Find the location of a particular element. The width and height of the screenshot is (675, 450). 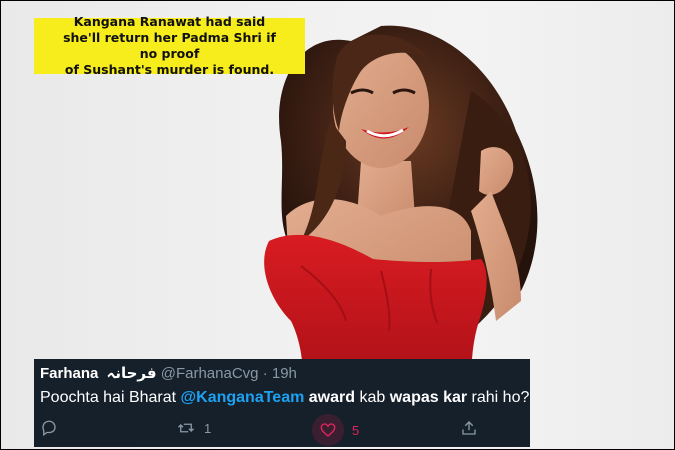

caption-line-3: of Sushant's murder is found. is located at coordinates (169, 70).